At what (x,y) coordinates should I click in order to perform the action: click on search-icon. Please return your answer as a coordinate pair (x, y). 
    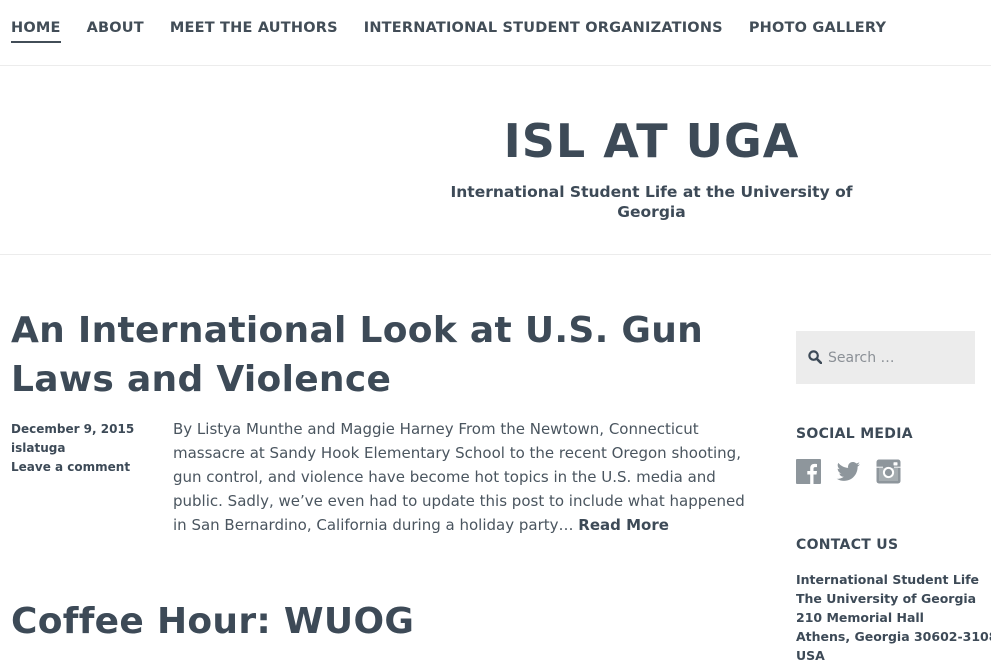
    Looking at the image, I should click on (815, 357).